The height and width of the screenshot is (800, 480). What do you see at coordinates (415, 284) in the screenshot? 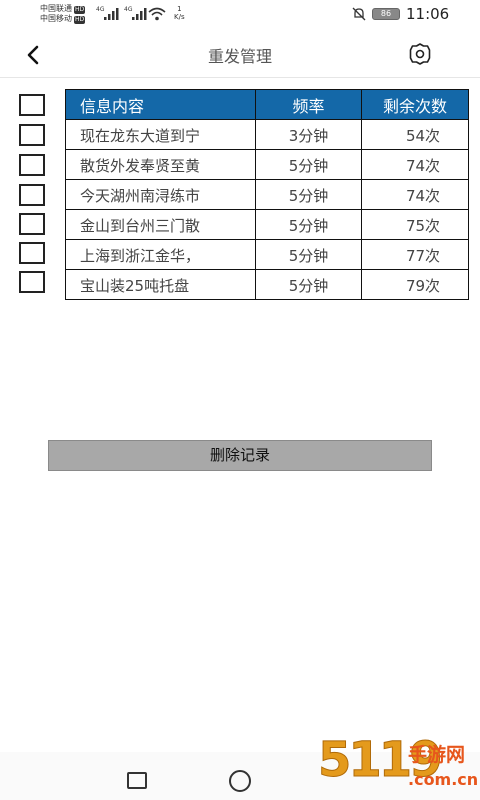
I see `remaining-cell: 79次` at bounding box center [415, 284].